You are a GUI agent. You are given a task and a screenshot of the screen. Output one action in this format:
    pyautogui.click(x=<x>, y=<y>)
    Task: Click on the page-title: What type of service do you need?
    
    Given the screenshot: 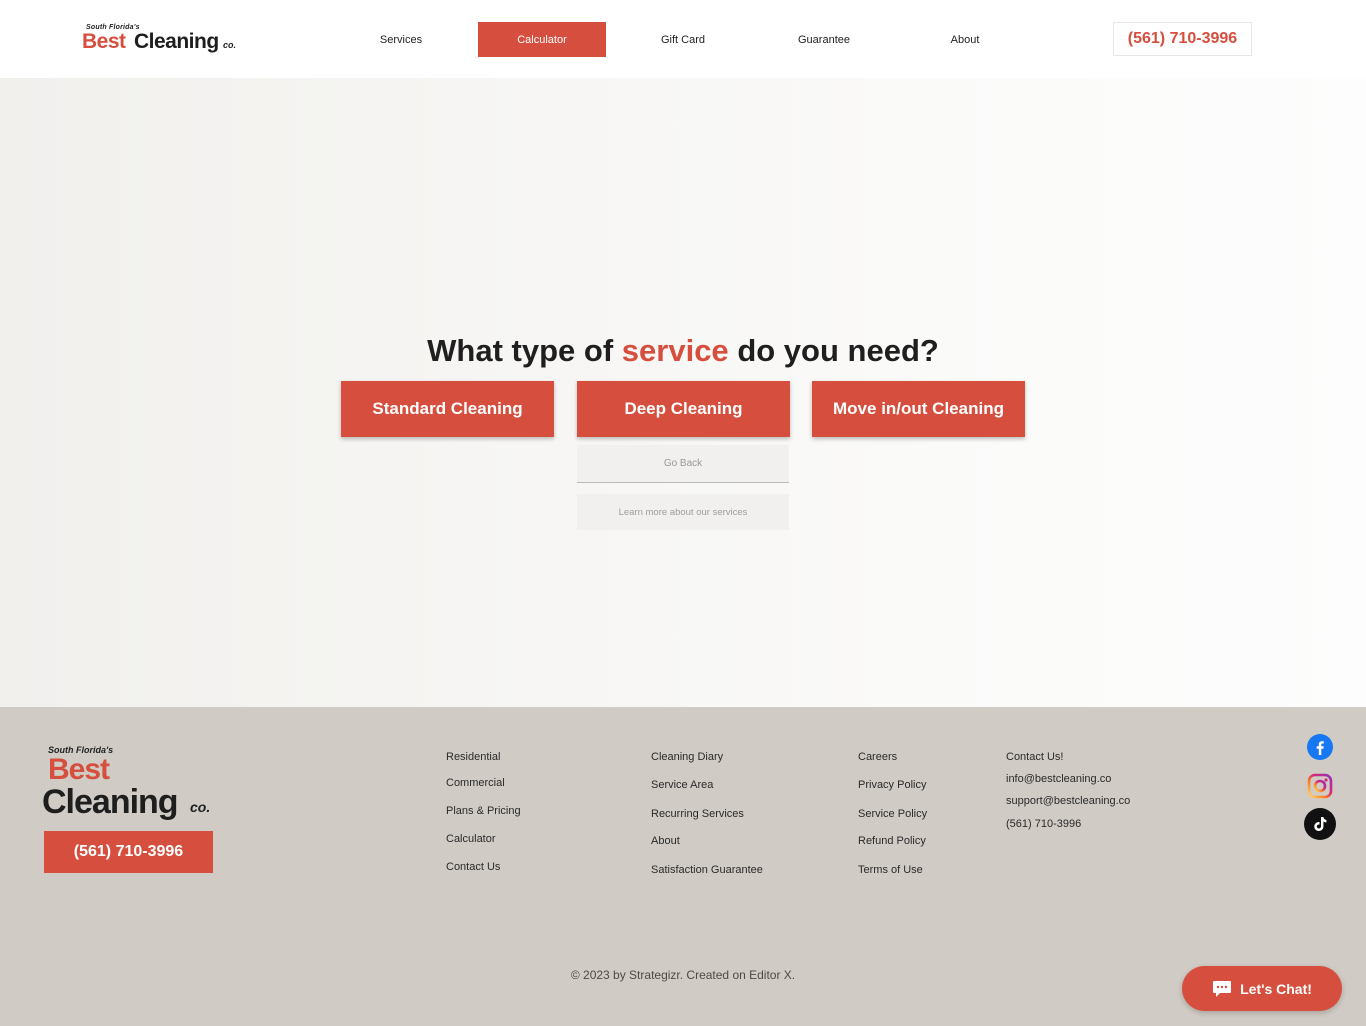 What is the action you would take?
    pyautogui.click(x=683, y=351)
    